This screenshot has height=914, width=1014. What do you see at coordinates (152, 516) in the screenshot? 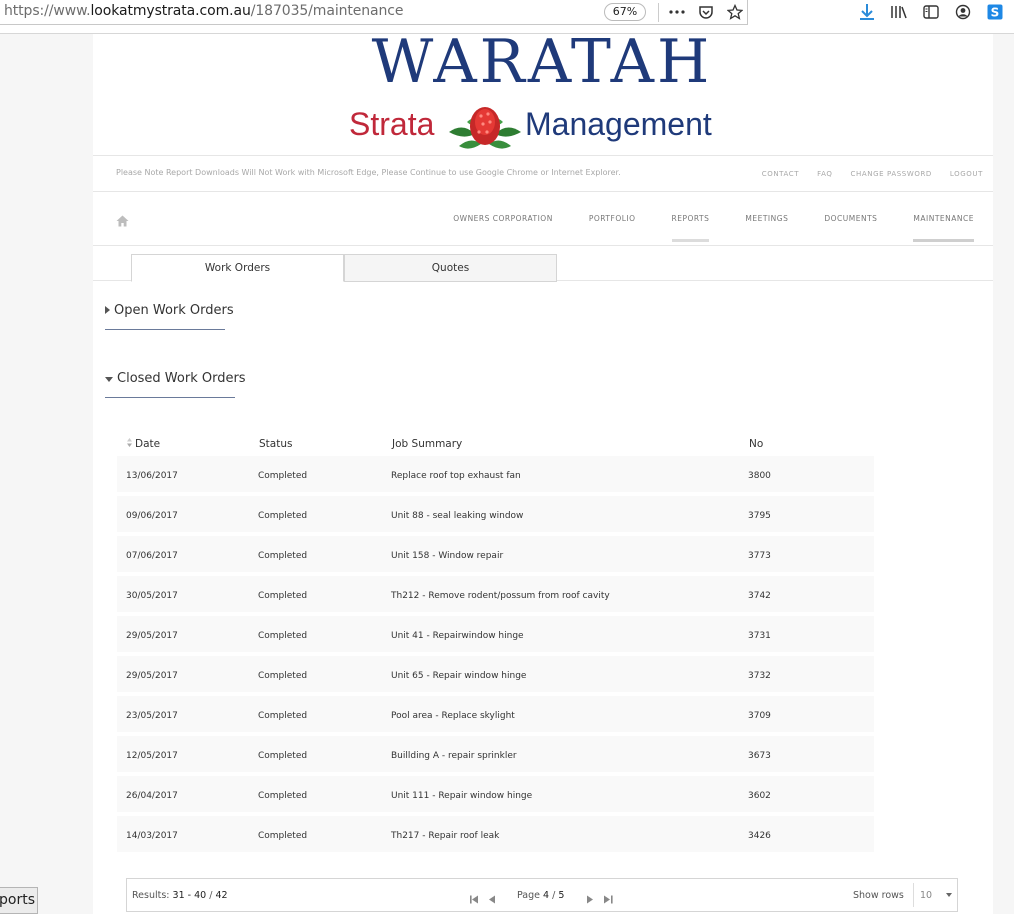
I see `cell-date: 09/06/2017` at bounding box center [152, 516].